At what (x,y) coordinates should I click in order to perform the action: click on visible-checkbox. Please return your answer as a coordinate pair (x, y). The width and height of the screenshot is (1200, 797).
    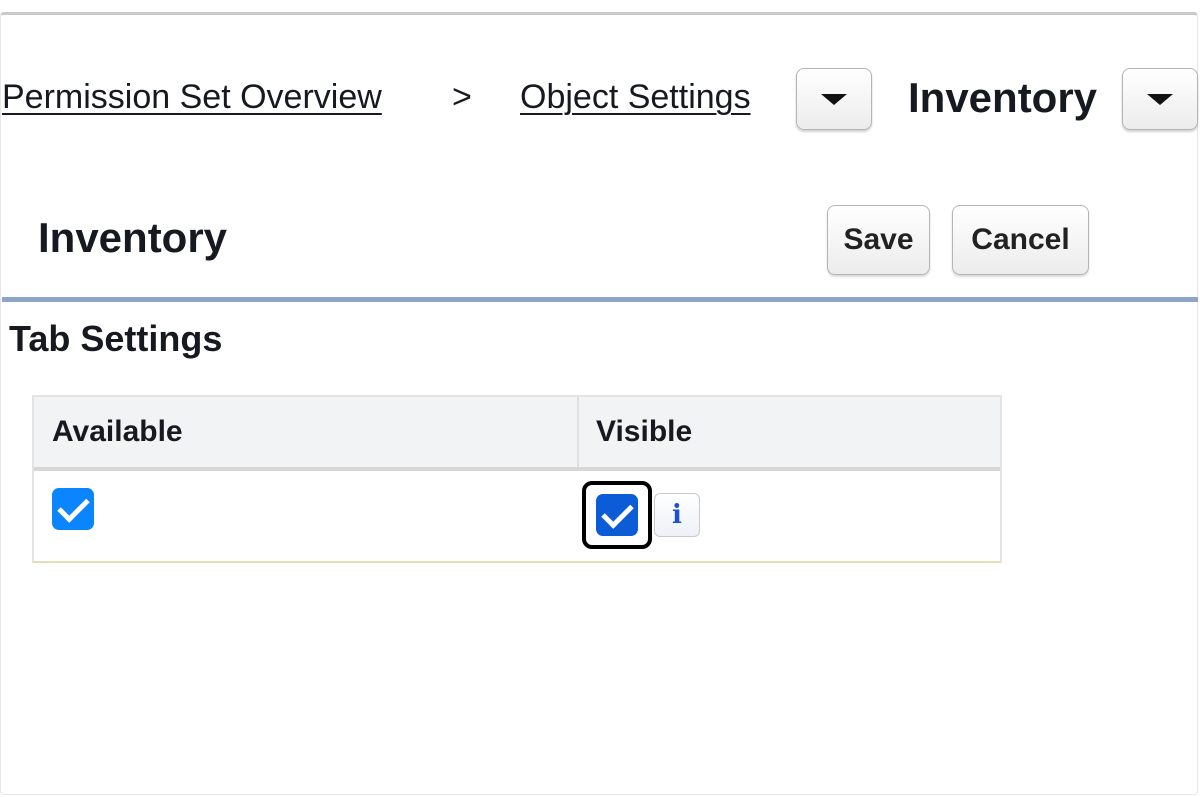
    Looking at the image, I should click on (617, 515).